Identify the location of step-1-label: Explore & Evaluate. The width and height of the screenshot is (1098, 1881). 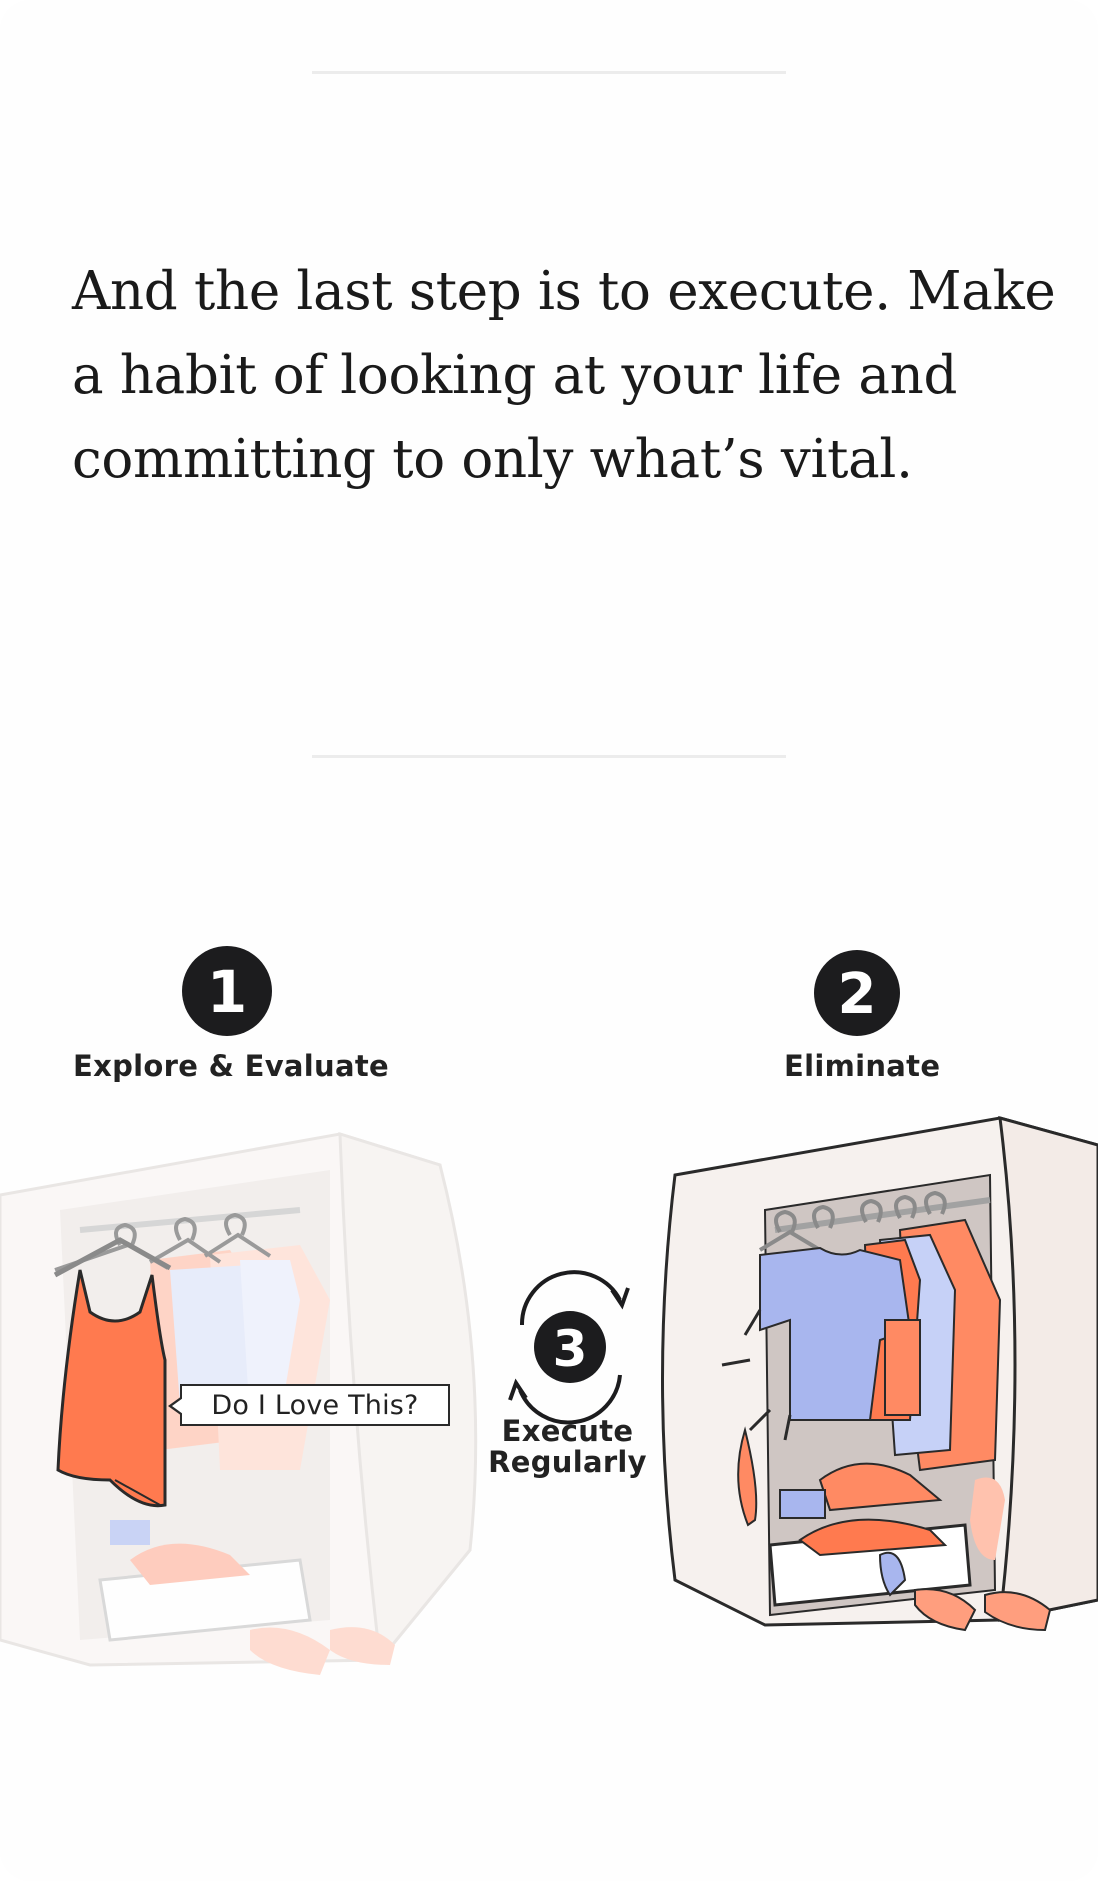
(231, 1066).